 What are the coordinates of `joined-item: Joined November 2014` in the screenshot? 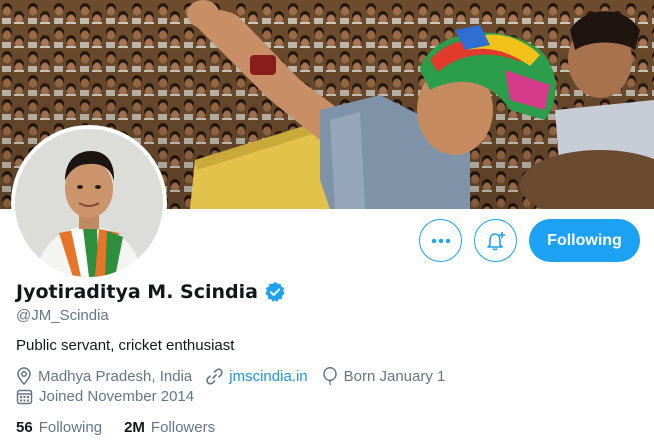 It's located at (105, 396).